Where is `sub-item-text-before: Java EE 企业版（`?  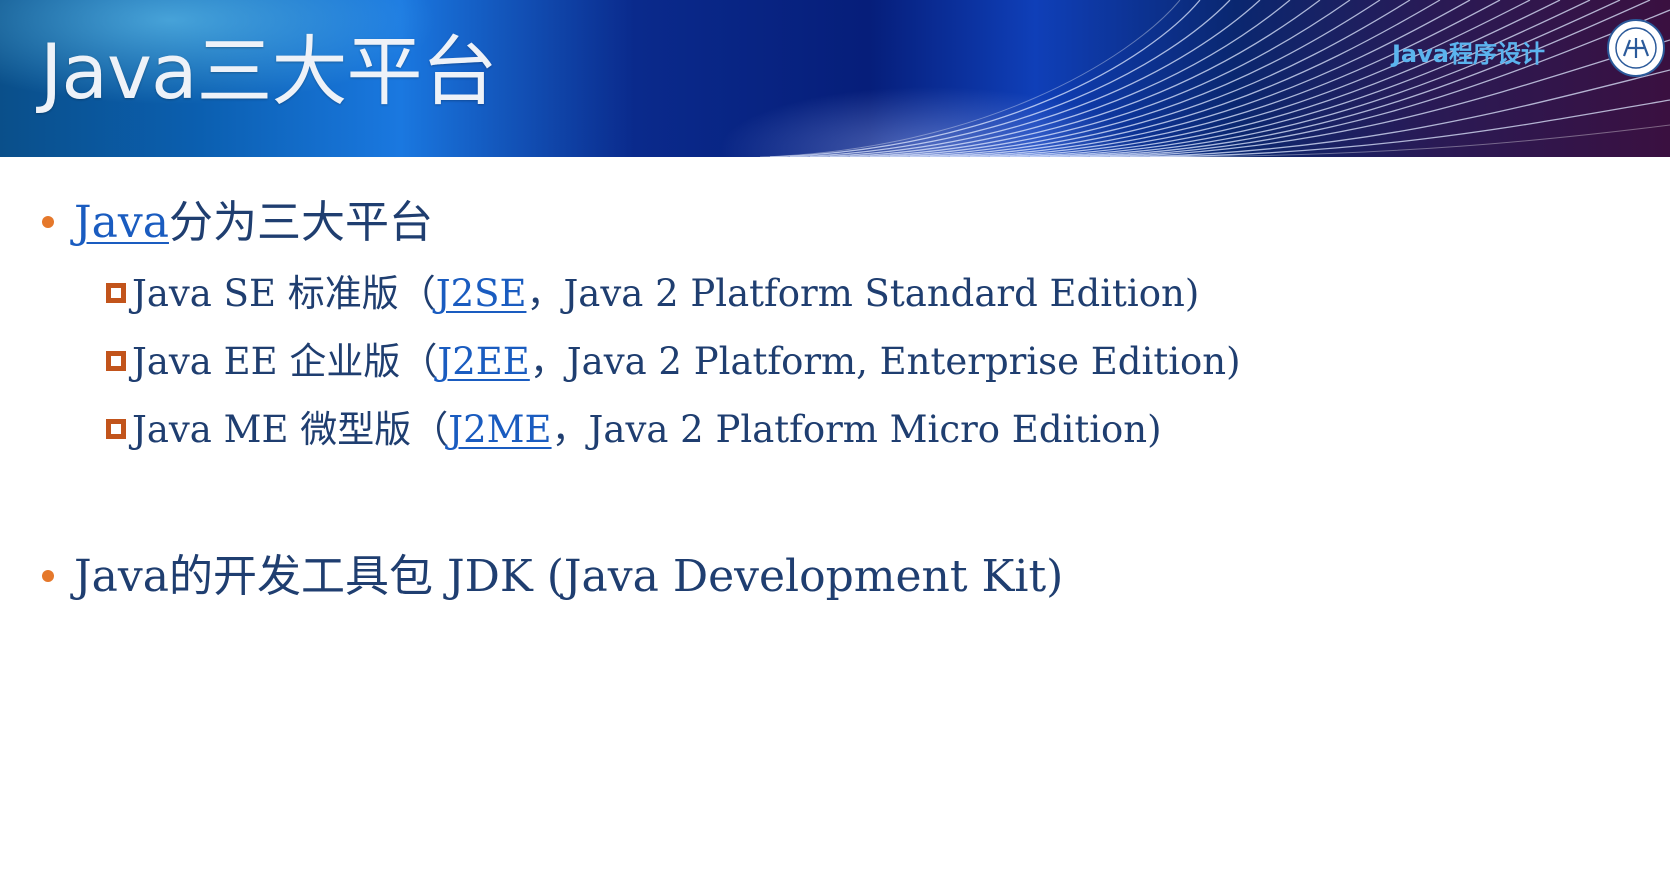
sub-item-text-before: Java EE 企业版（ is located at coordinates (285, 361).